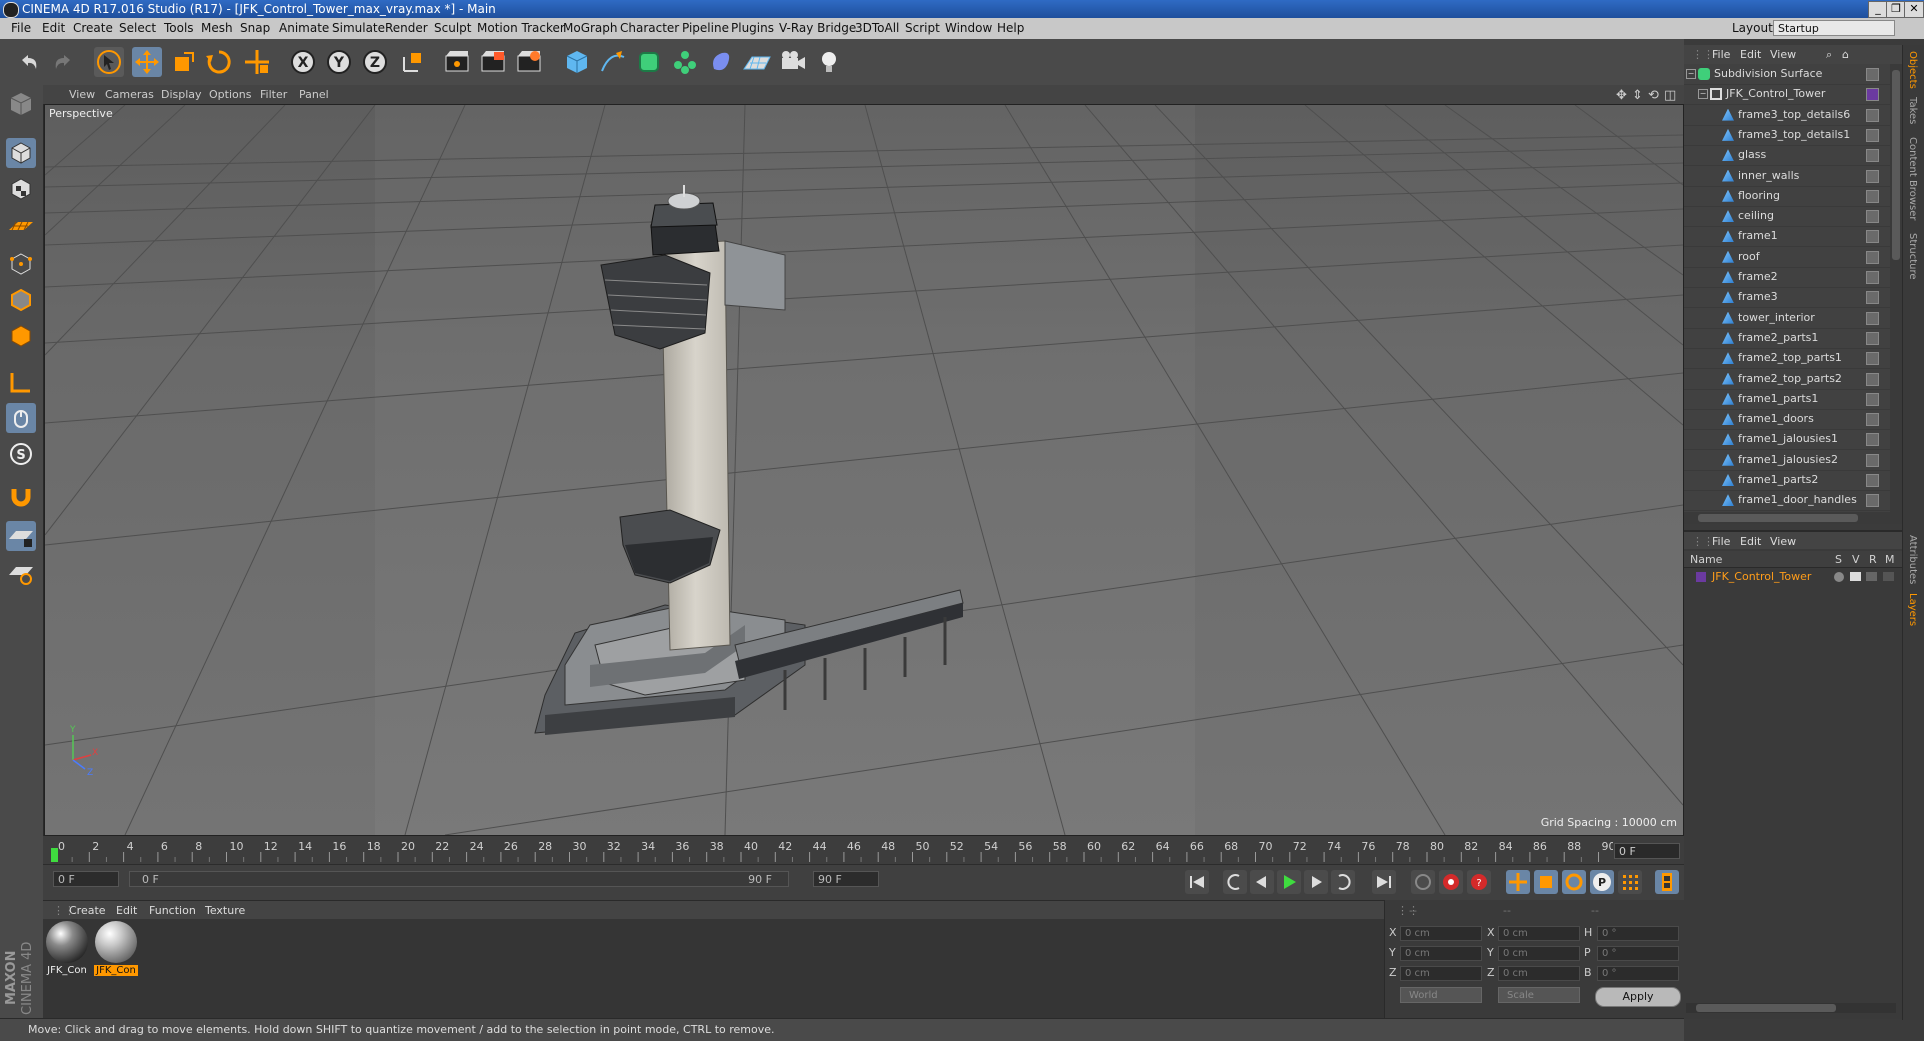 Image resolution: width=1924 pixels, height=1041 pixels. I want to click on menu-script: Script, so click(922, 28).